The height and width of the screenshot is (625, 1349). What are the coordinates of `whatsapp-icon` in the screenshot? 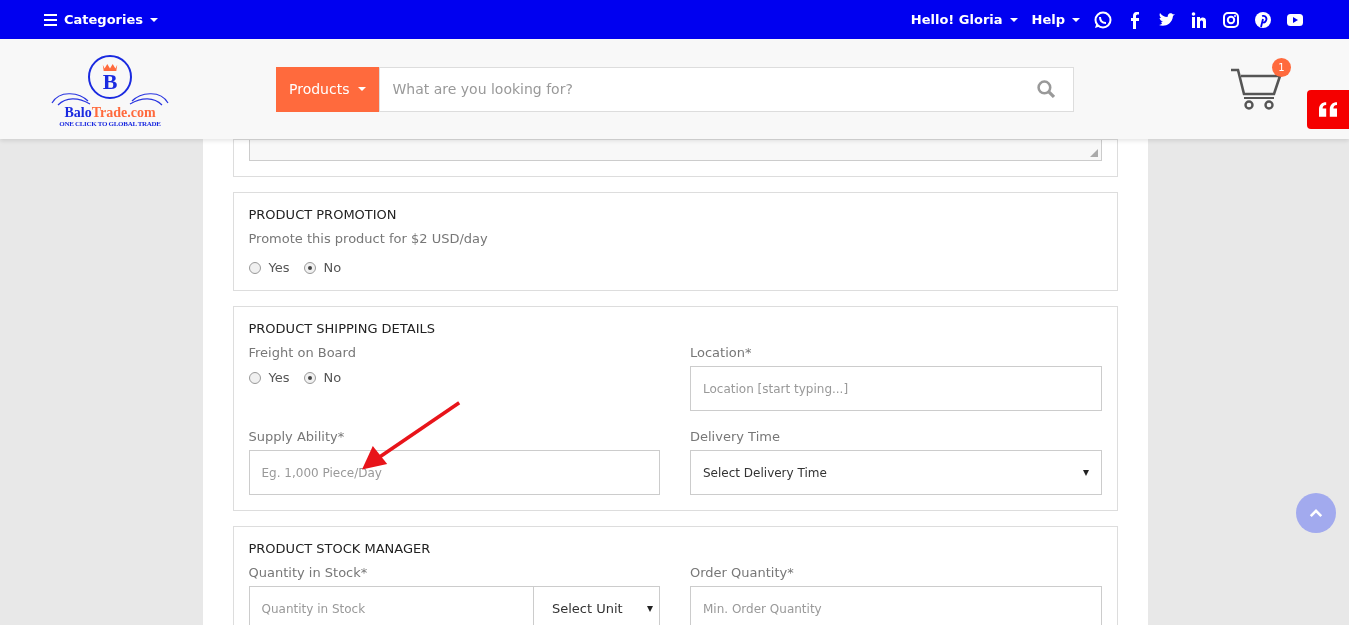 It's located at (1103, 19).